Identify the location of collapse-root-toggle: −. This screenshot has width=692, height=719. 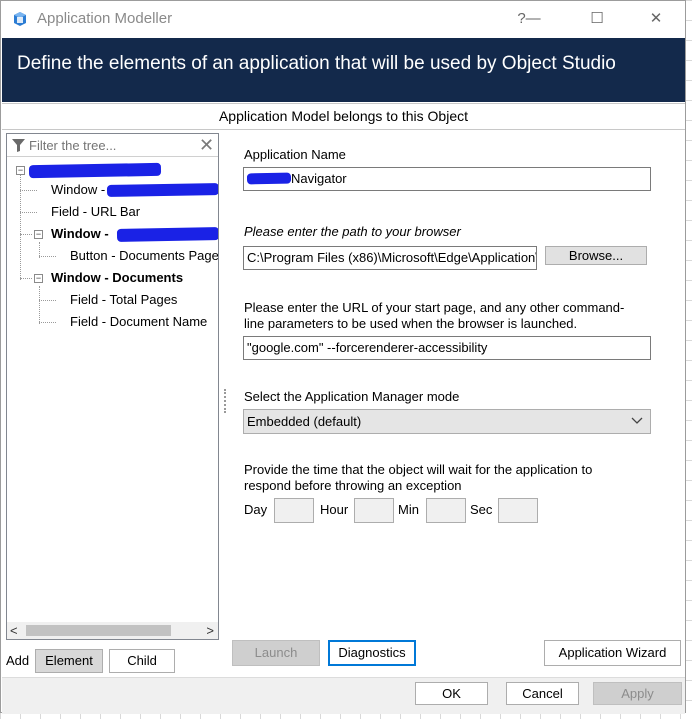
(20, 170).